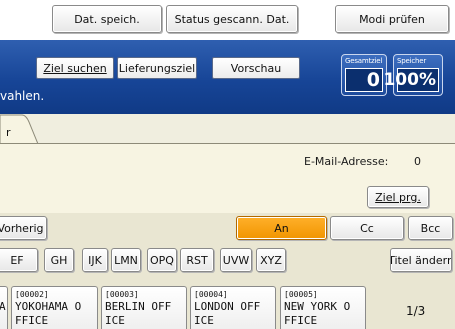 The height and width of the screenshot is (329, 455). I want to click on to-button: An, so click(281, 228).